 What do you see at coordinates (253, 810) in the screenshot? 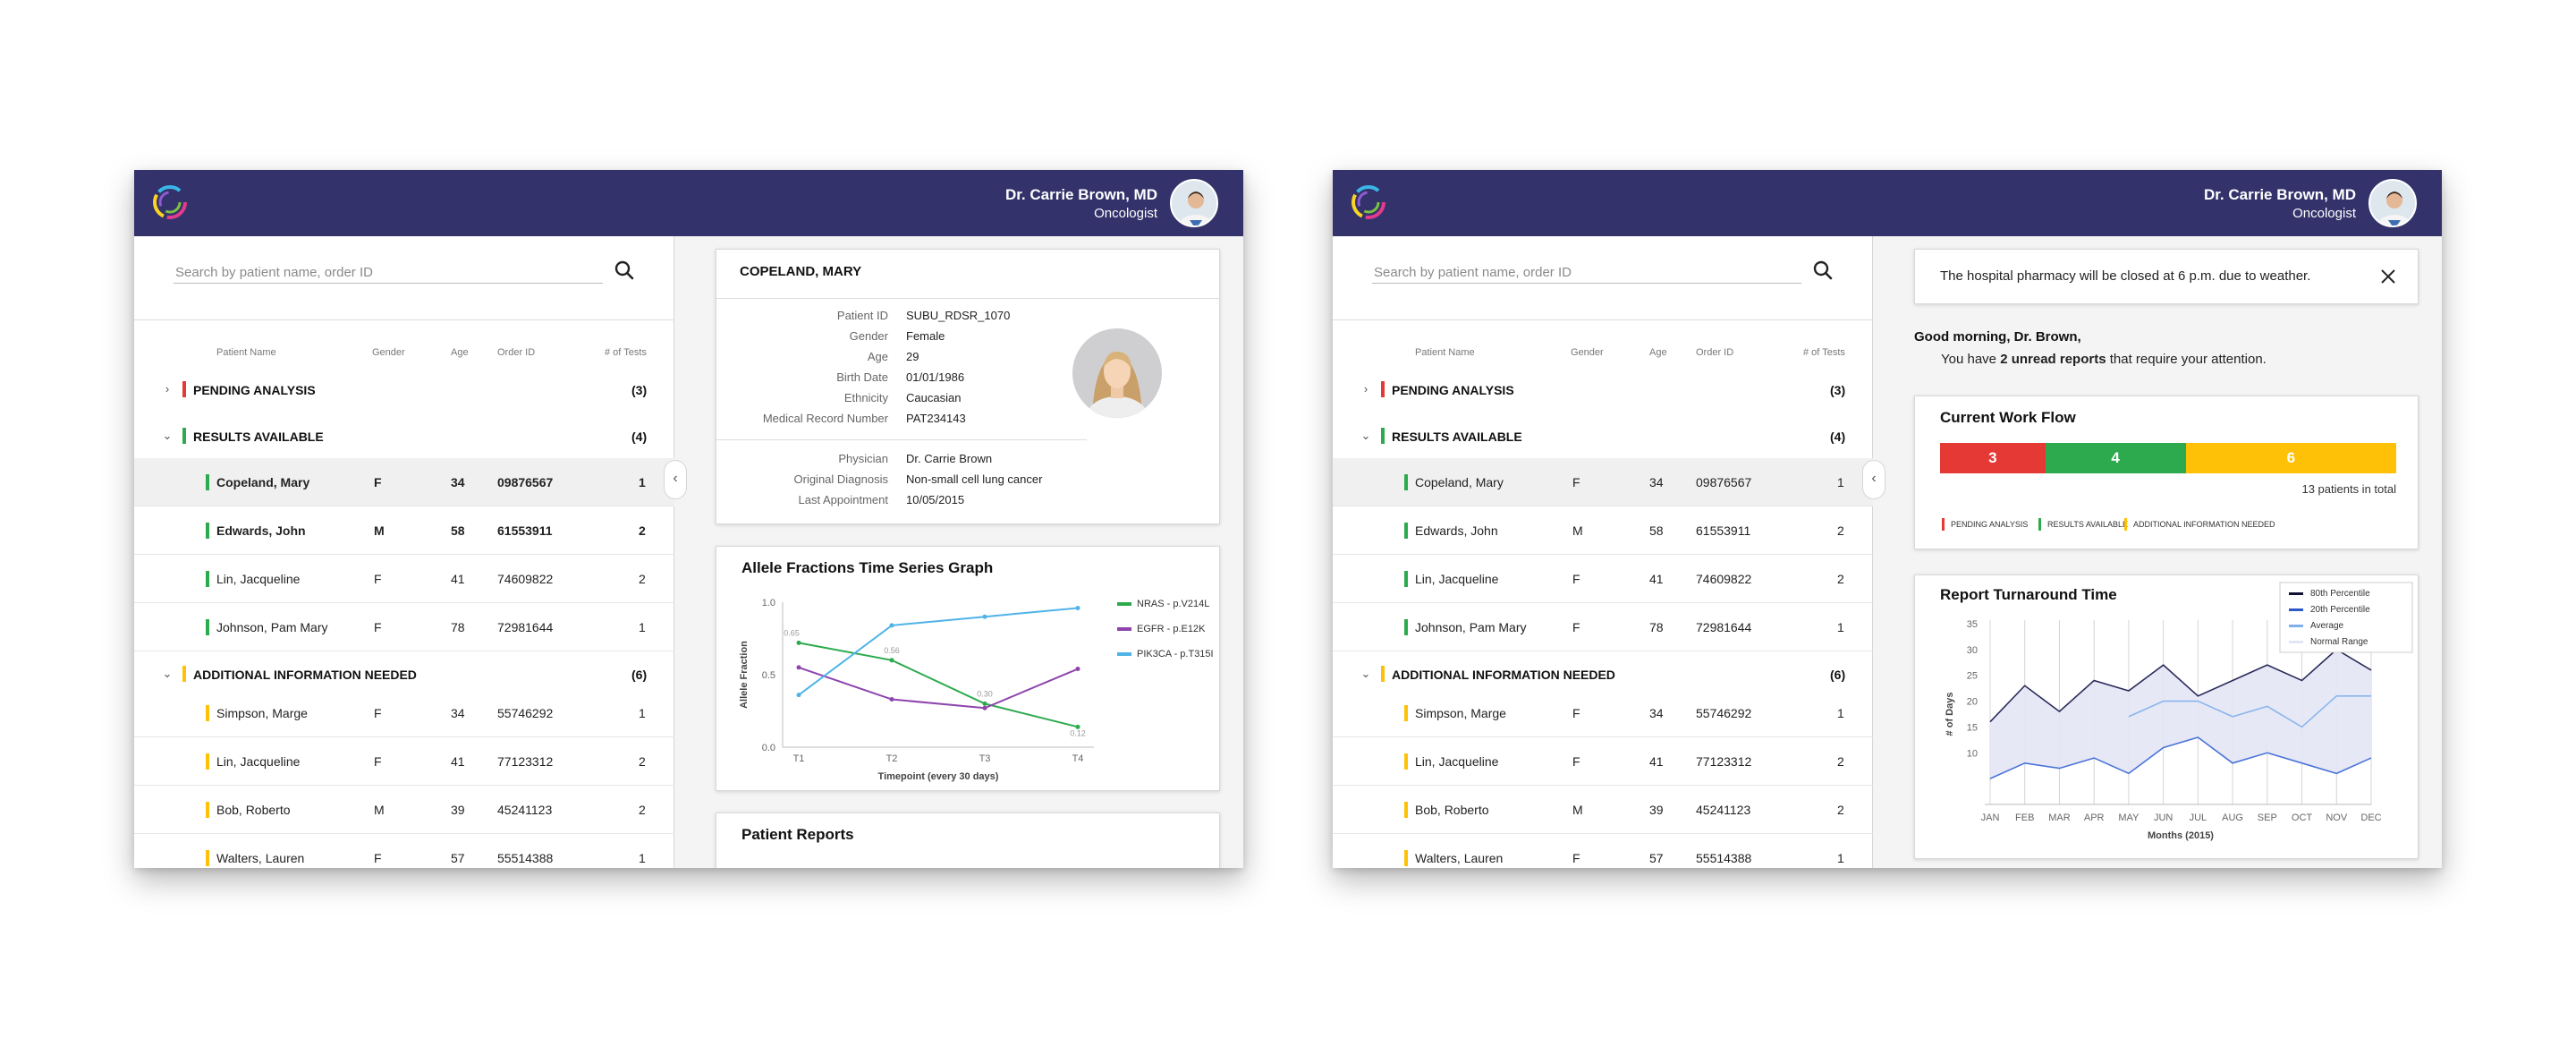
I see `patient-name: Bob, Roberto` at bounding box center [253, 810].